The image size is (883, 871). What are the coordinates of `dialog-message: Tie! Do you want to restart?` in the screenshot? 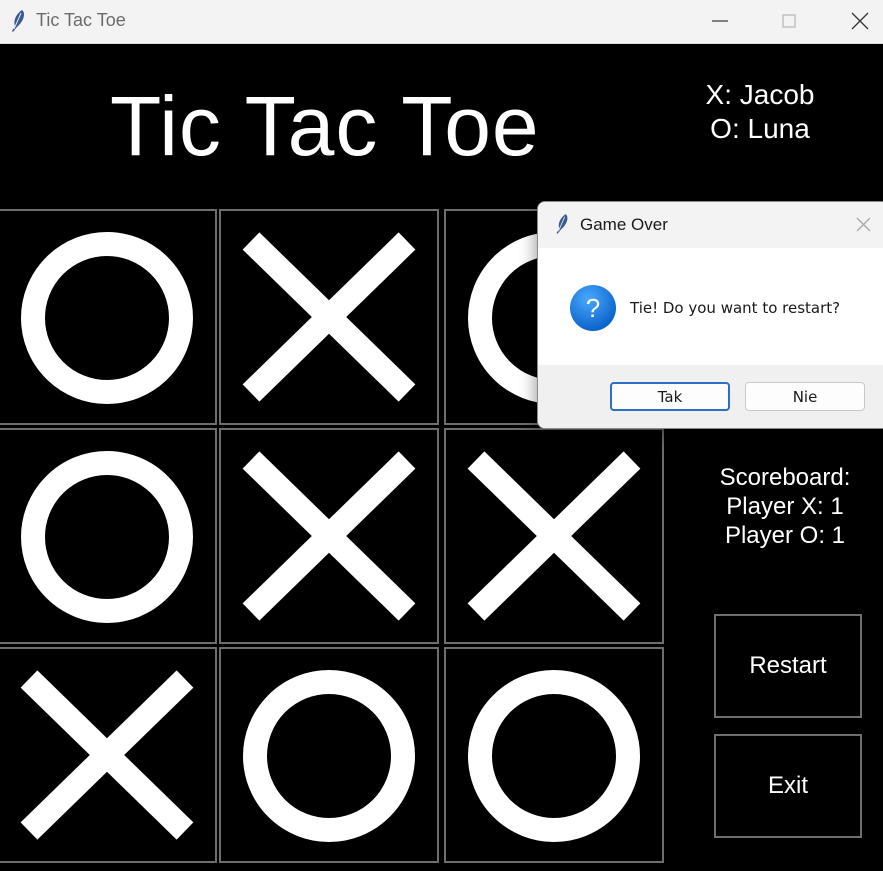 It's located at (735, 308).